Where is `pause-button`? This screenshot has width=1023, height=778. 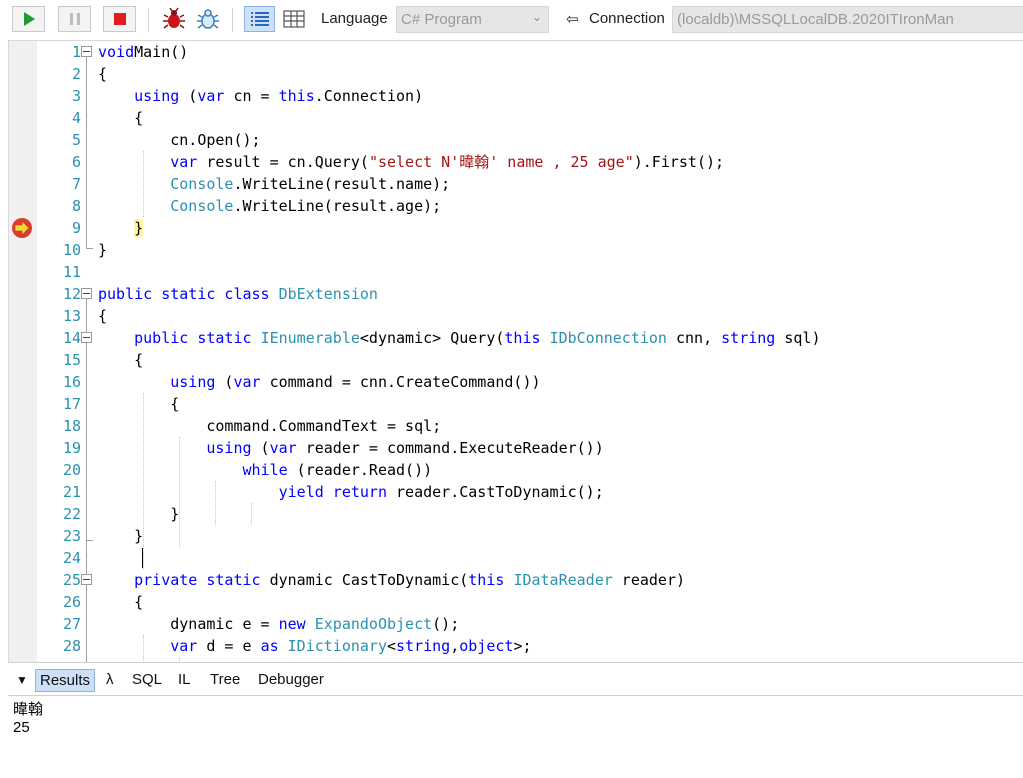 pause-button is located at coordinates (74, 19).